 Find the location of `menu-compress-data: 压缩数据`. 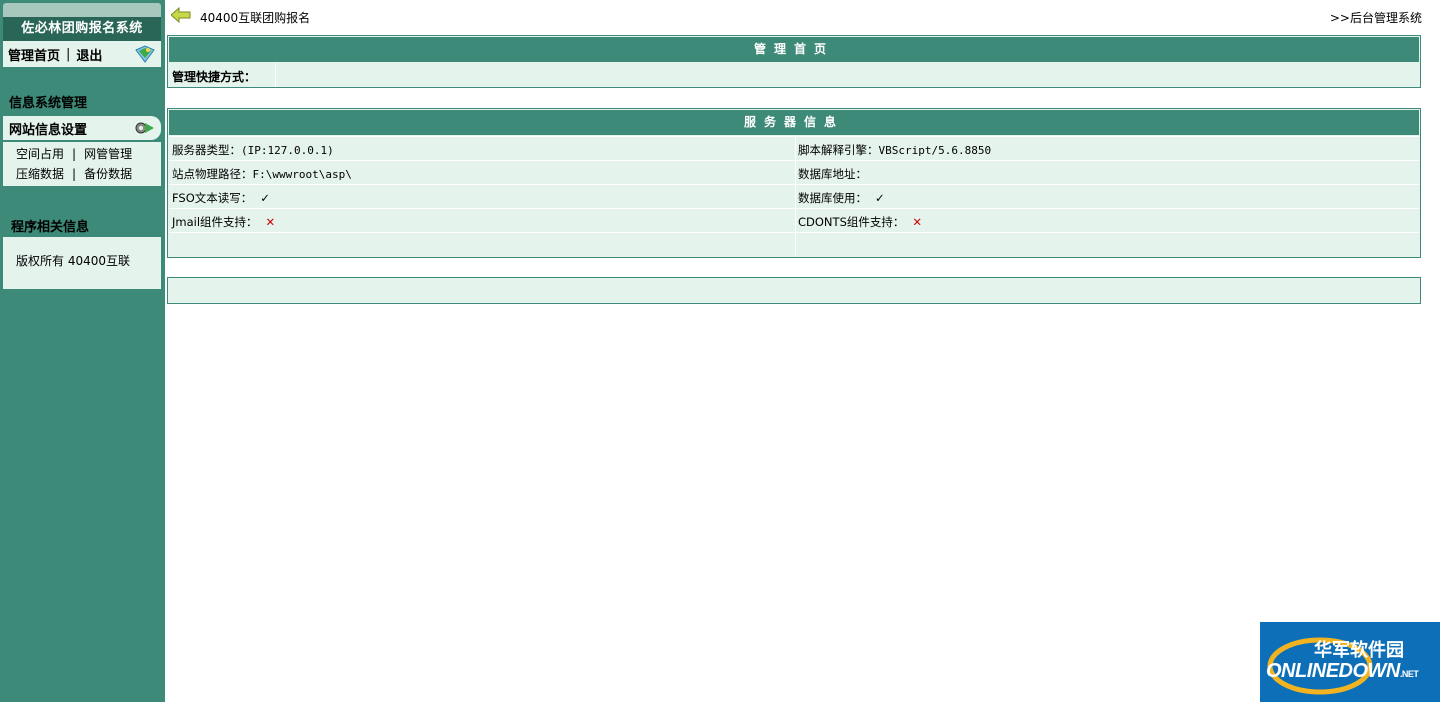

menu-compress-data: 压缩数据 is located at coordinates (40, 174).